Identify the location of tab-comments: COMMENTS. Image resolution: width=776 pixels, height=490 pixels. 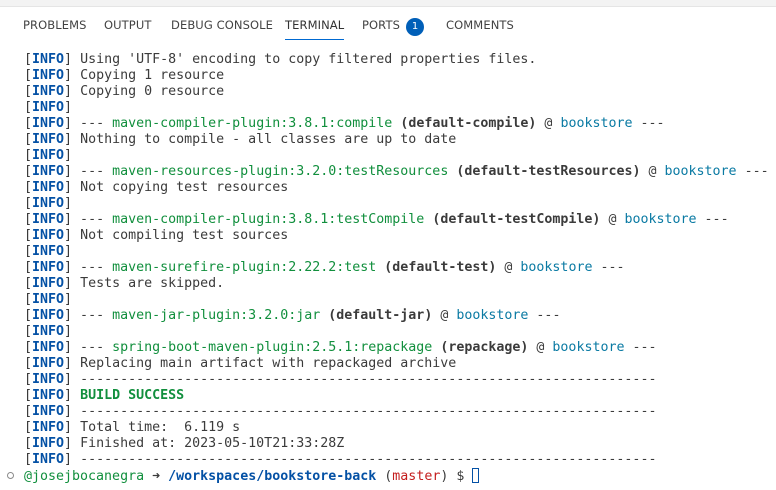
(480, 25).